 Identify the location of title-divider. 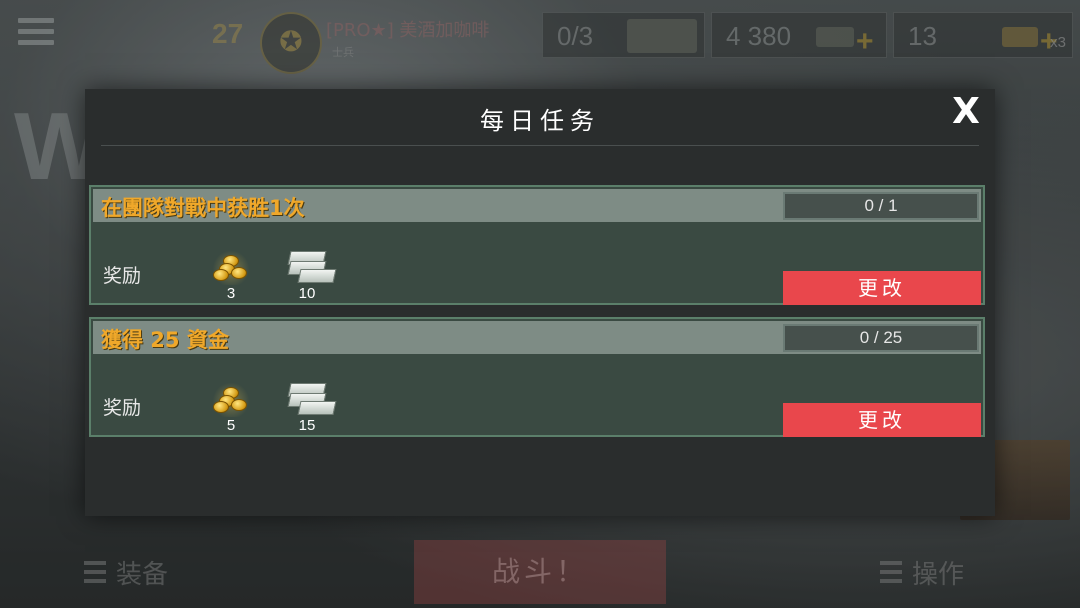
(540, 145).